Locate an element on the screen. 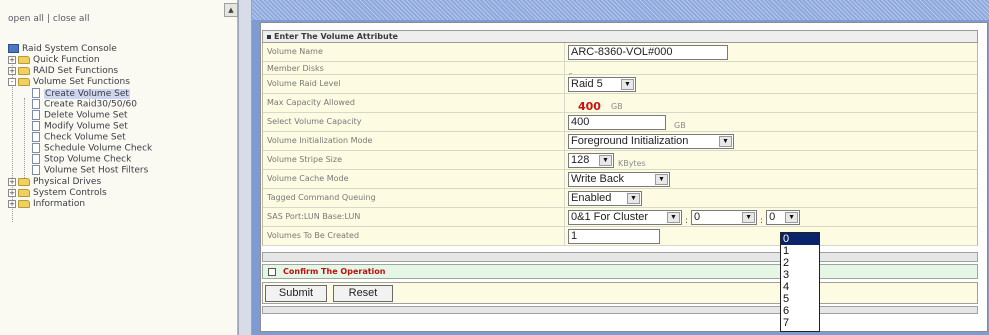  tree-label: Volume Set Host Filters is located at coordinates (96, 170).